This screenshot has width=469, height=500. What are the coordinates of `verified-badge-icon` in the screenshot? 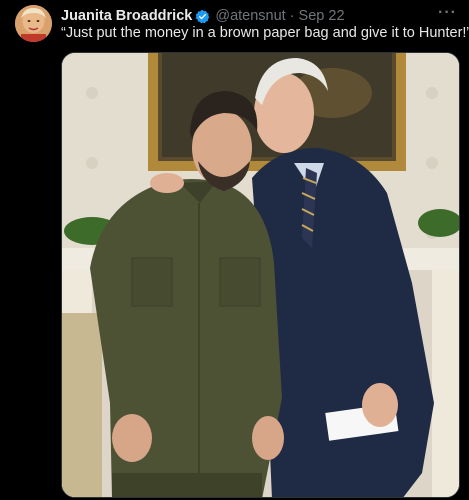 It's located at (202, 16).